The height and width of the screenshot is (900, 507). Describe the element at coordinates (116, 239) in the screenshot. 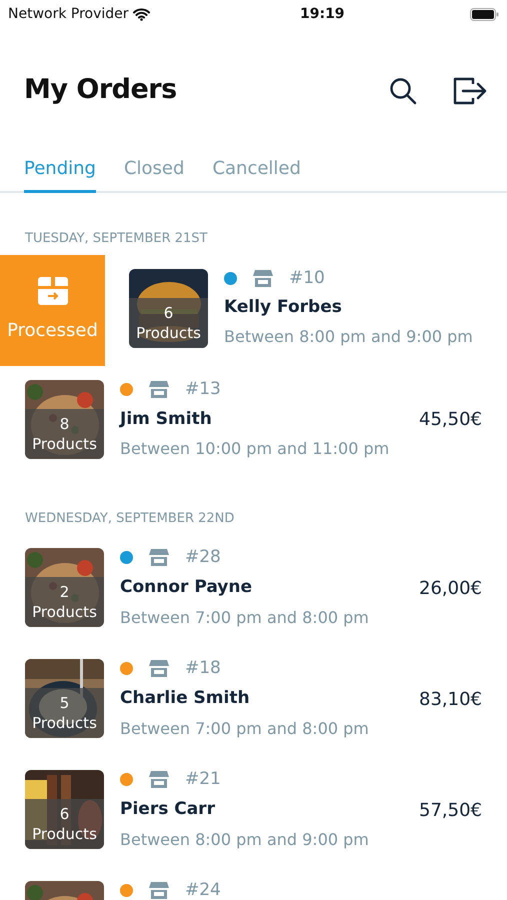

I see `section-date: TUESDAY, SEPTEMBER 21ST` at that location.